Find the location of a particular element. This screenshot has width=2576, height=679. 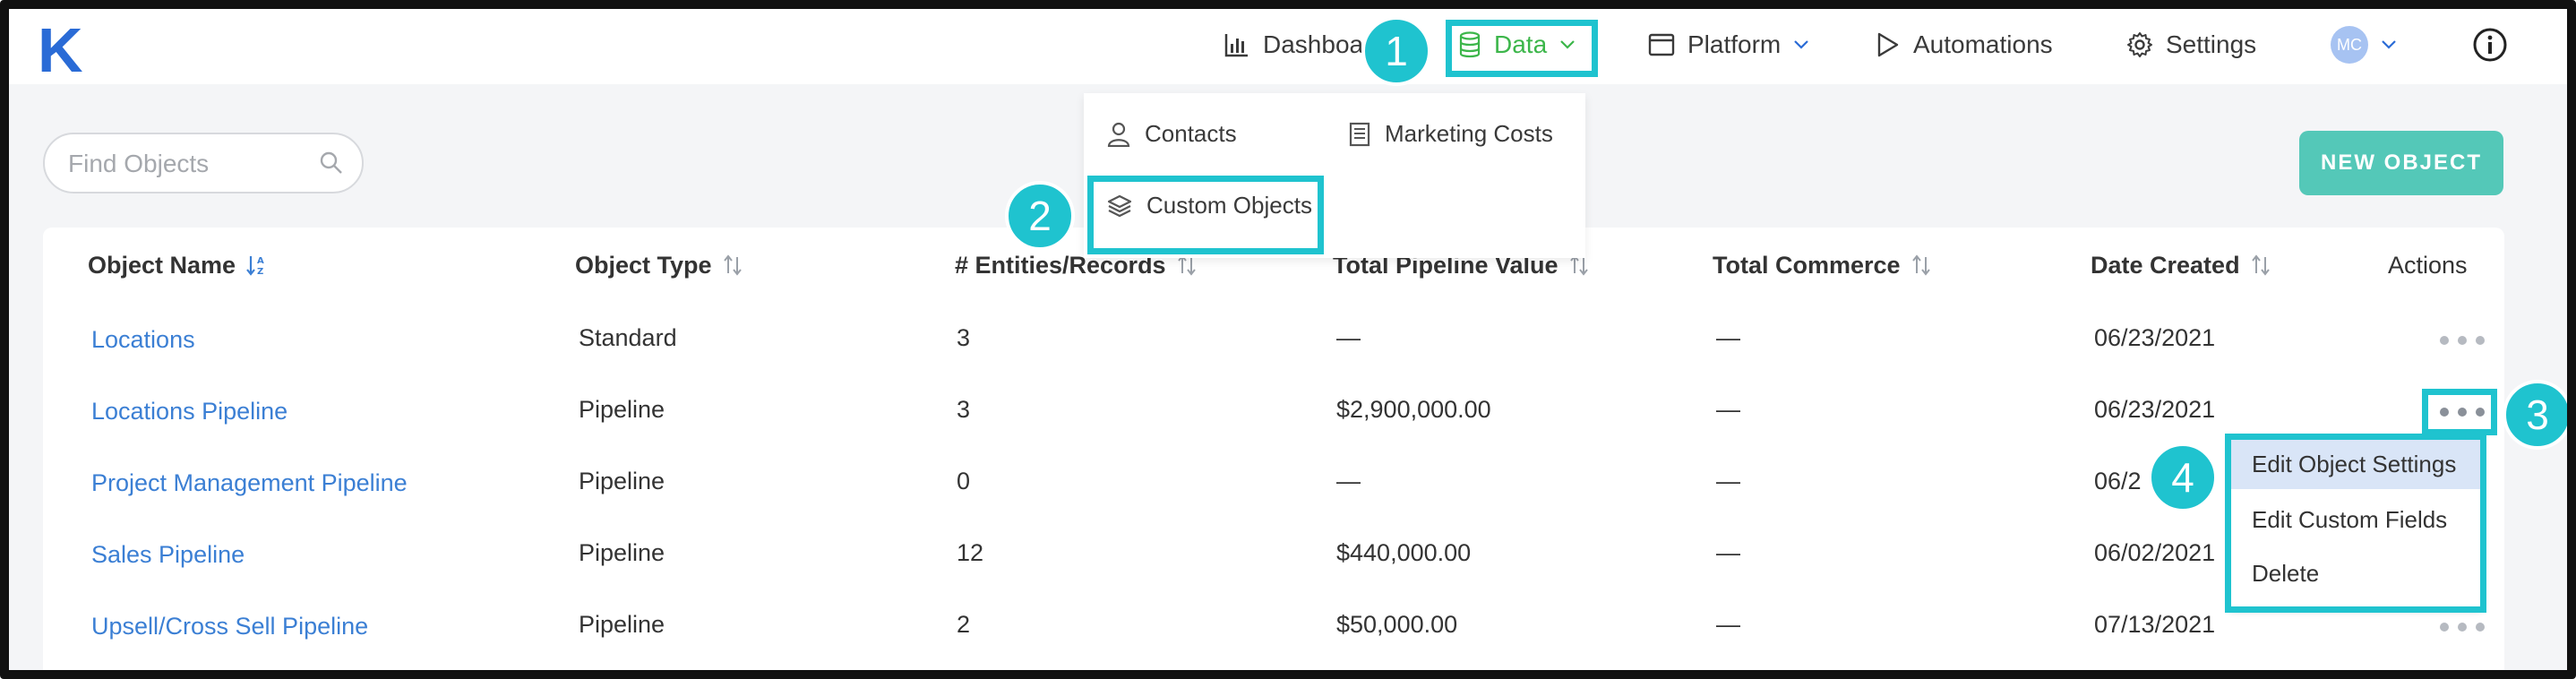

menu-item-marketing-costs-label: Marketing Costs is located at coordinates (1469, 133).